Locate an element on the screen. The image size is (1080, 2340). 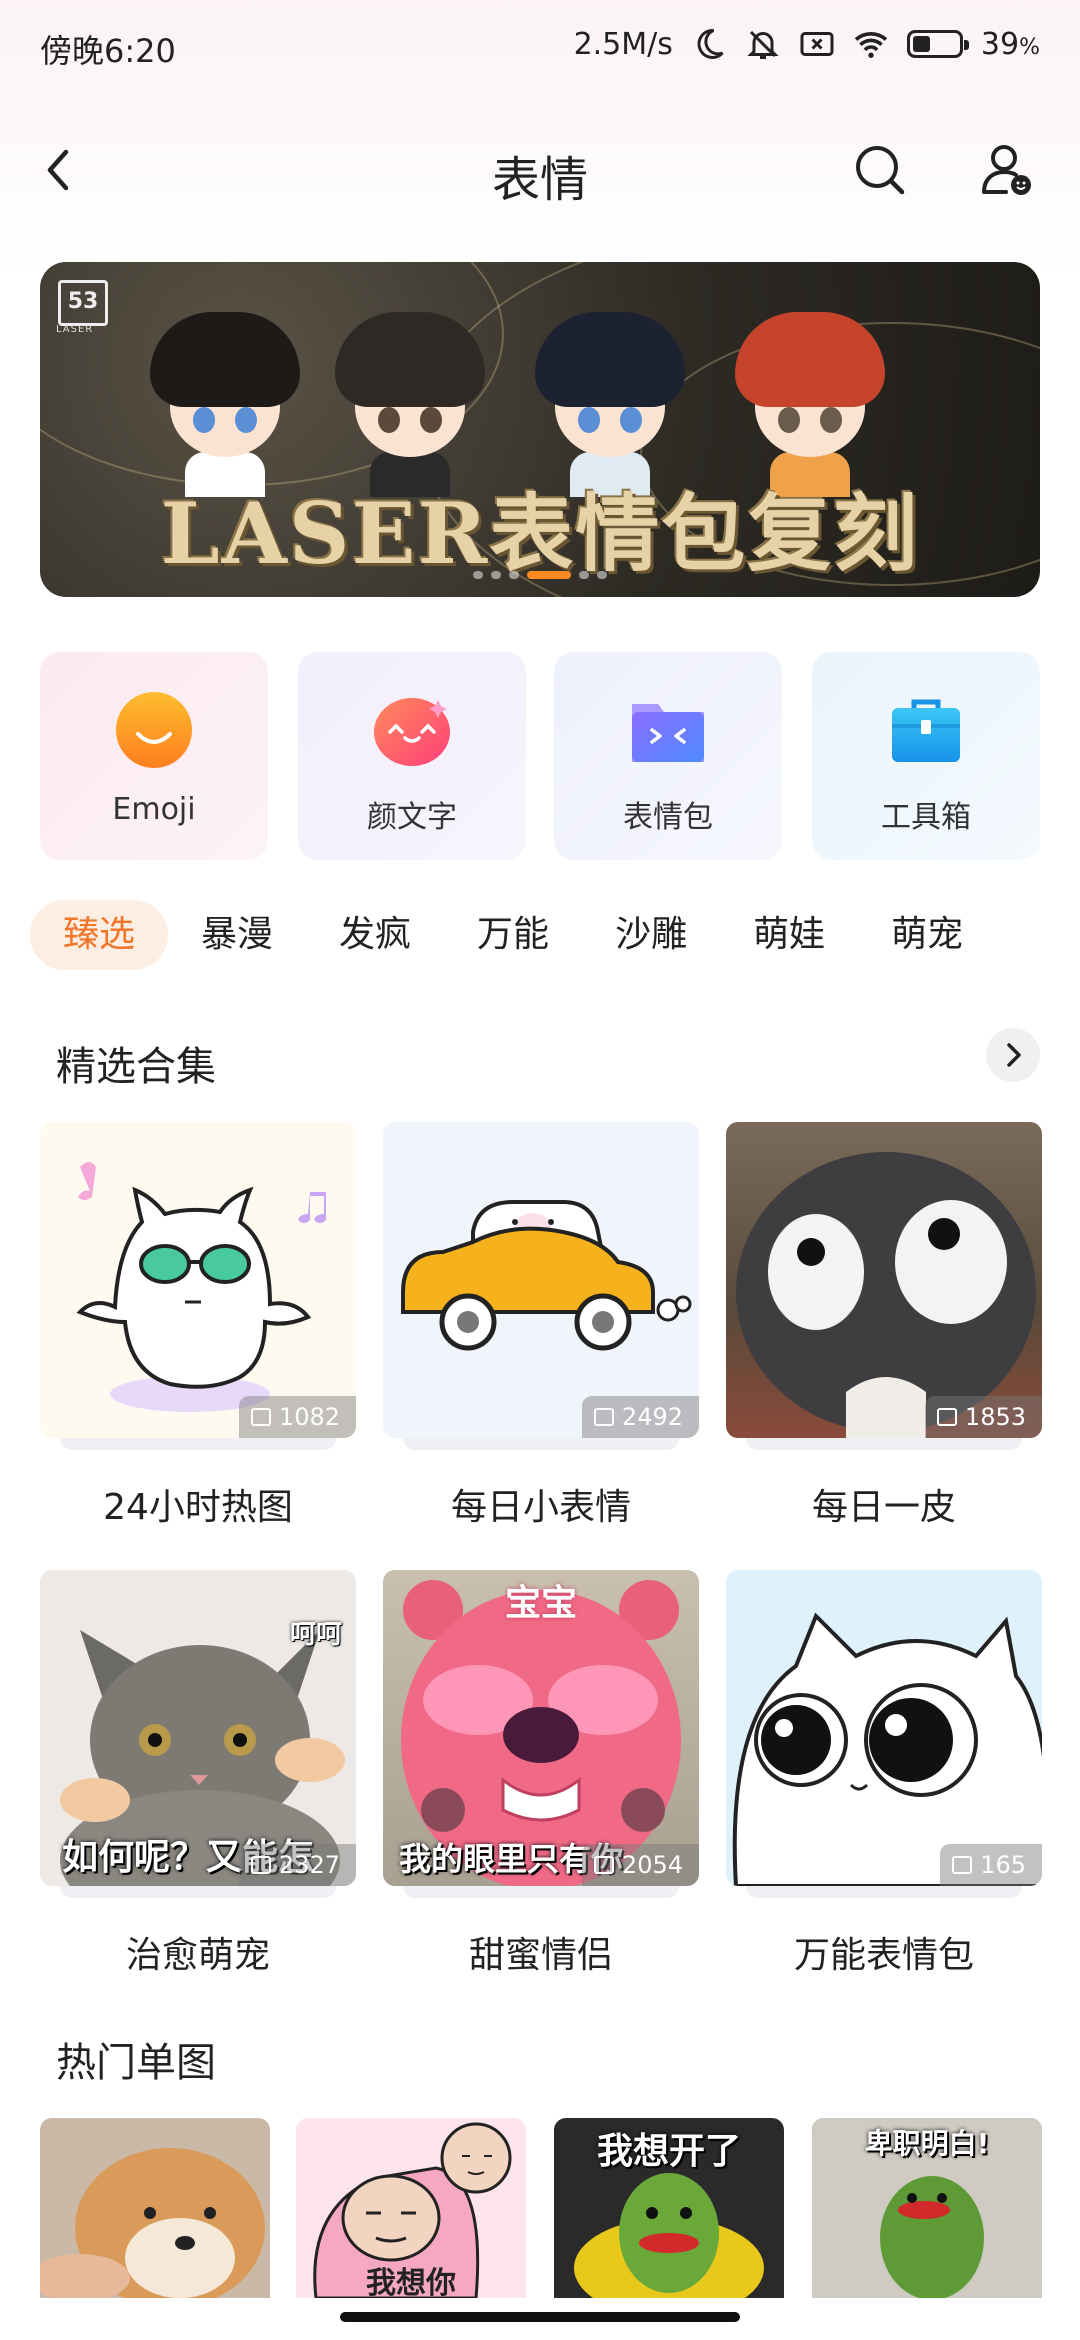
banner-pager is located at coordinates (540, 575).